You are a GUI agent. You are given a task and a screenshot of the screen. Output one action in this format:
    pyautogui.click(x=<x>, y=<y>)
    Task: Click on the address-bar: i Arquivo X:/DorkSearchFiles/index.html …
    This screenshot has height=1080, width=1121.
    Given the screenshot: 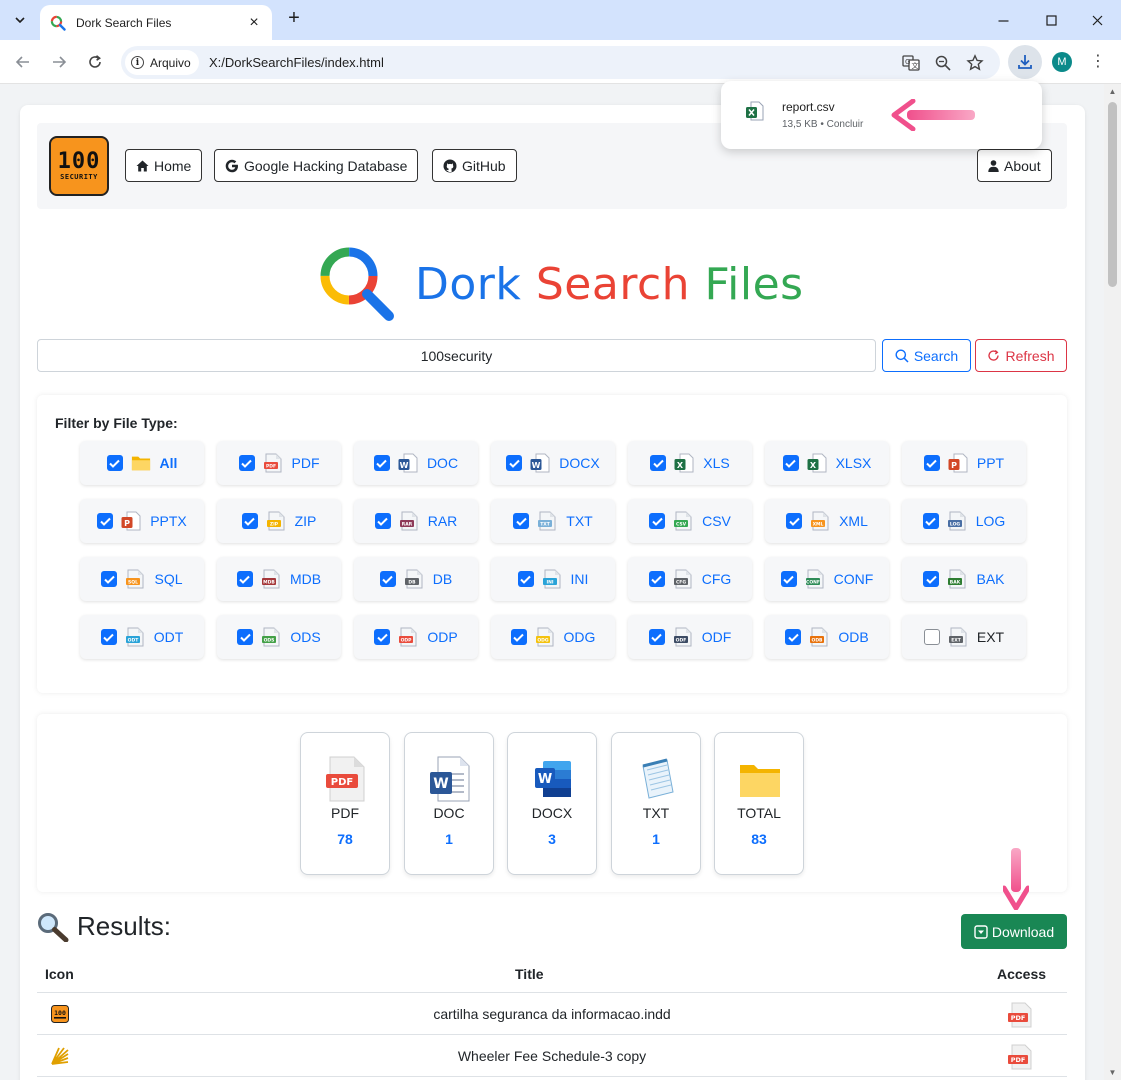 What is the action you would take?
    pyautogui.click(x=560, y=62)
    